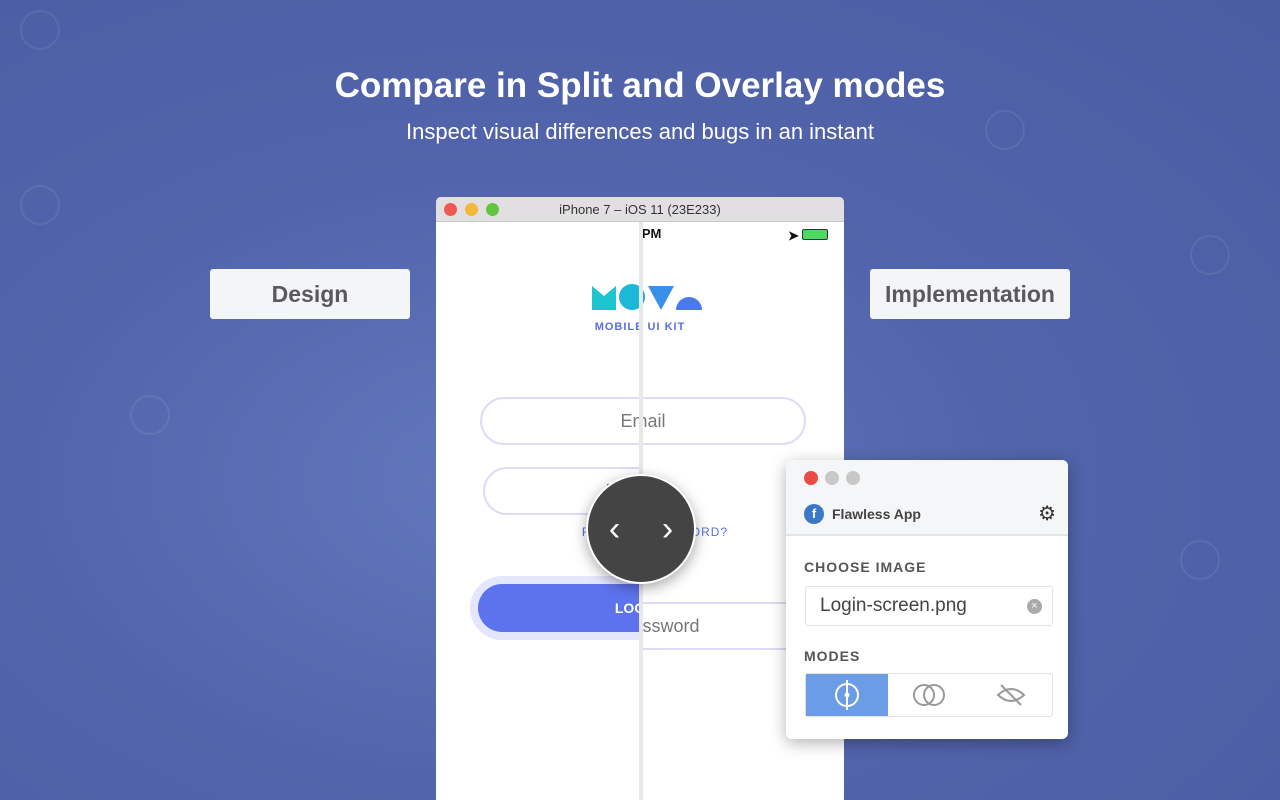 The image size is (1280, 800). I want to click on hide-mode-button, so click(1011, 695).